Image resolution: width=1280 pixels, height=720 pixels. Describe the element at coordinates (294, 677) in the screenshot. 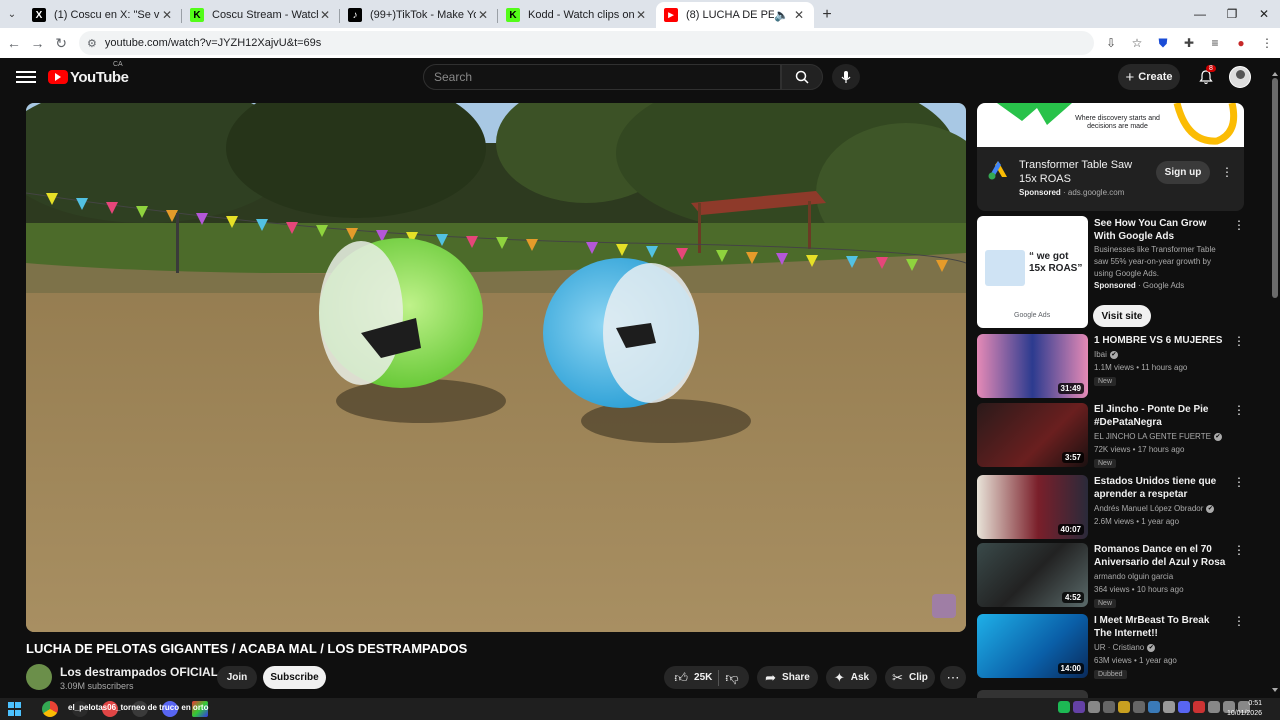

I see `subscribe-button: Subscribe` at that location.